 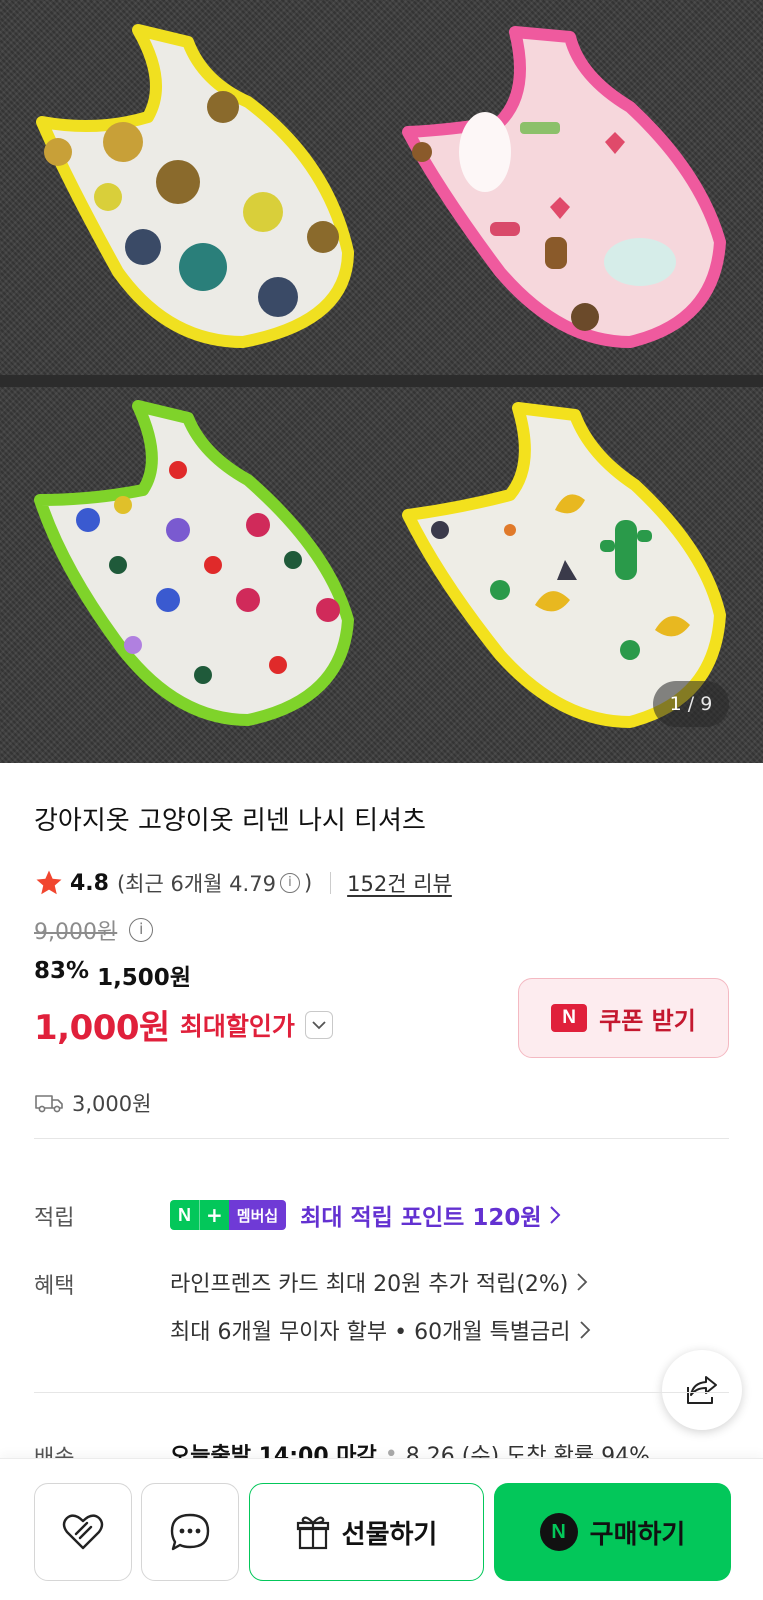 I want to click on heart-icon, so click(x=83, y=1532).